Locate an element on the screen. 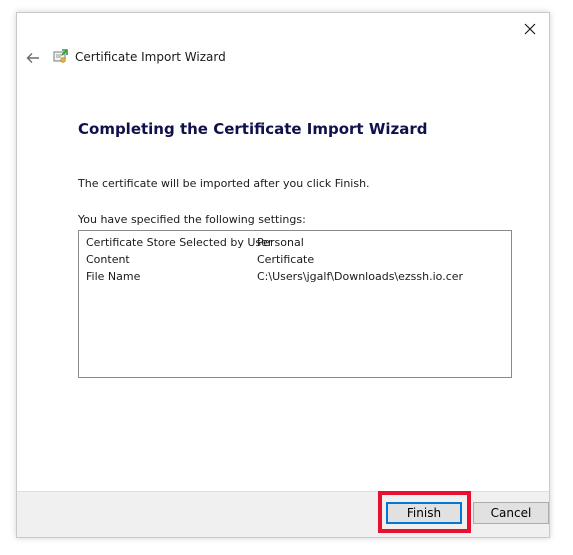 The image size is (573, 555). page-heading: Completing the Certificate Import Wizard is located at coordinates (253, 129).